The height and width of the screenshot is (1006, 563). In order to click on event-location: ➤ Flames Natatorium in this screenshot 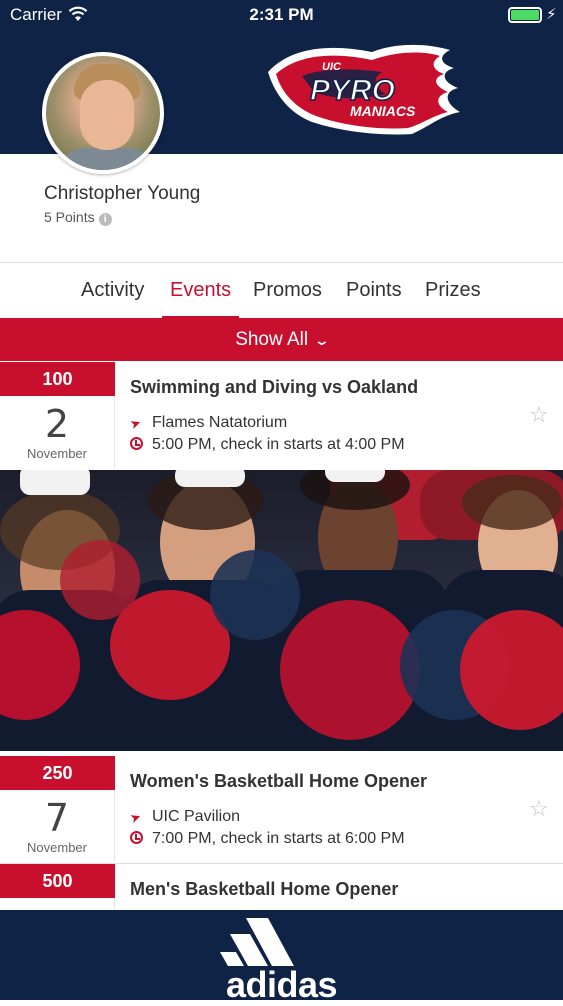, I will do `click(207, 423)`.